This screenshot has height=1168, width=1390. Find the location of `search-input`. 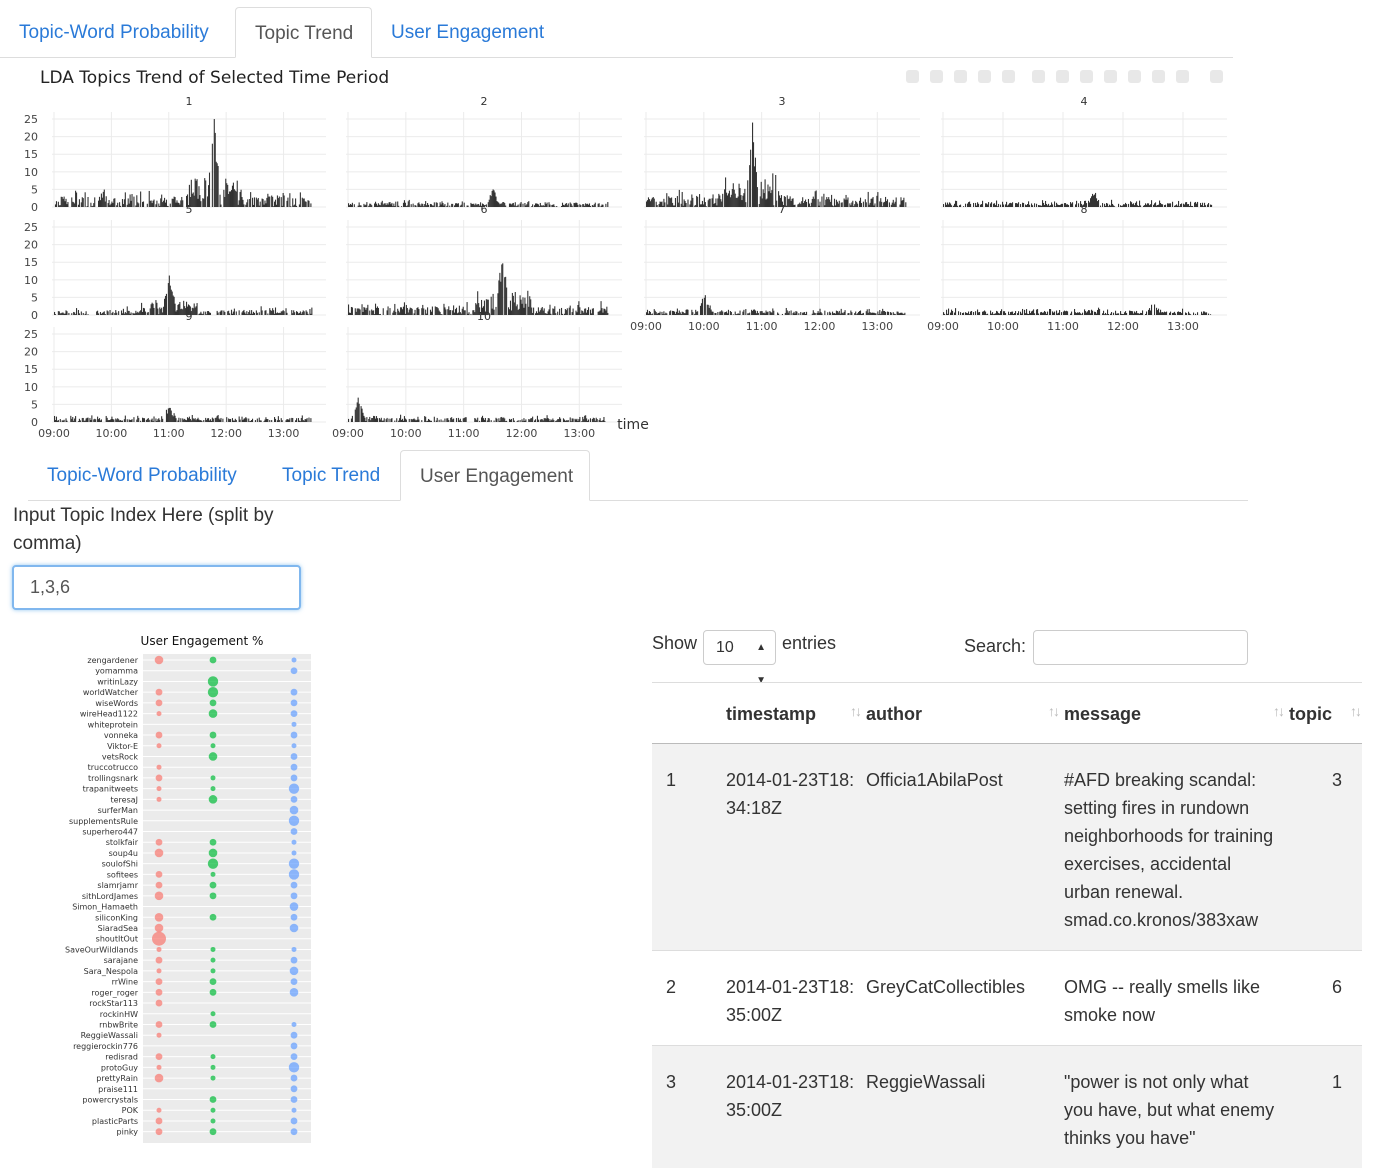

search-input is located at coordinates (1140, 647).